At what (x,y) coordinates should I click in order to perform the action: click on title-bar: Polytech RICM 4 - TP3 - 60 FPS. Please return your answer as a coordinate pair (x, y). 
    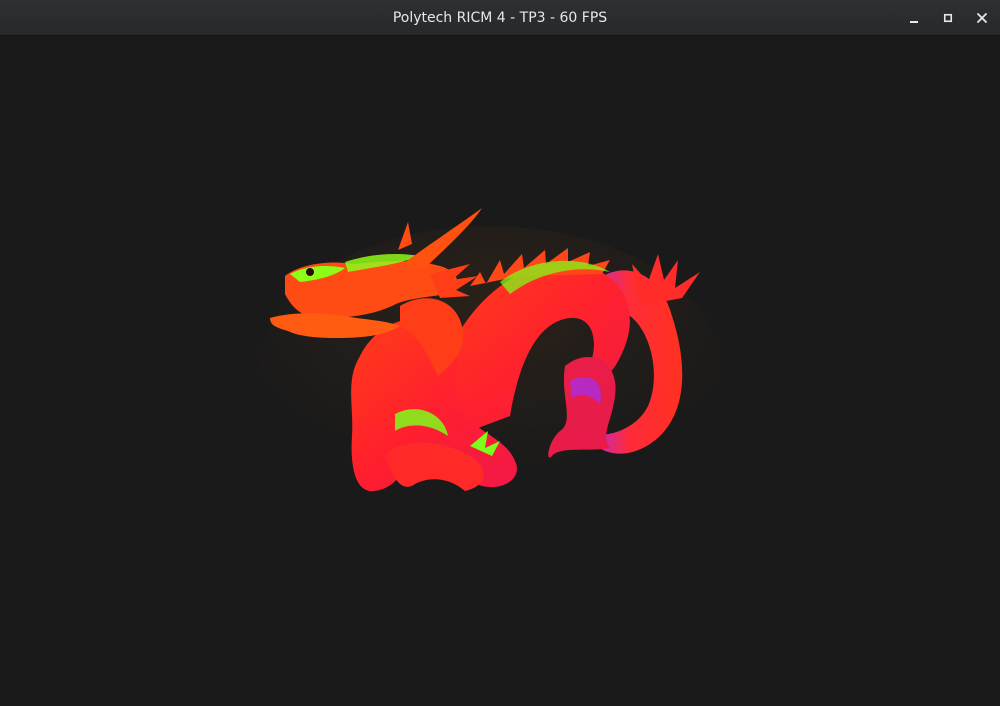
    Looking at the image, I should click on (500, 18).